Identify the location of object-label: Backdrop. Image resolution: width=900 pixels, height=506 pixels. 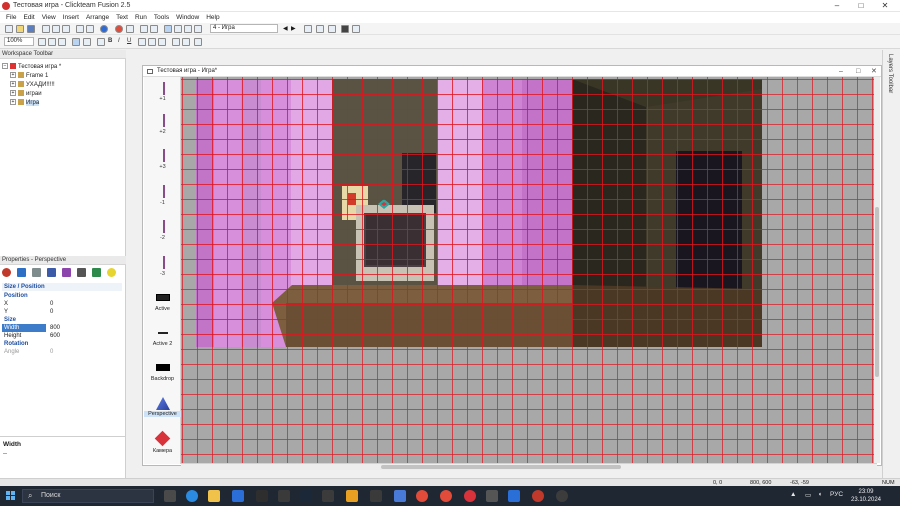
(162, 379).